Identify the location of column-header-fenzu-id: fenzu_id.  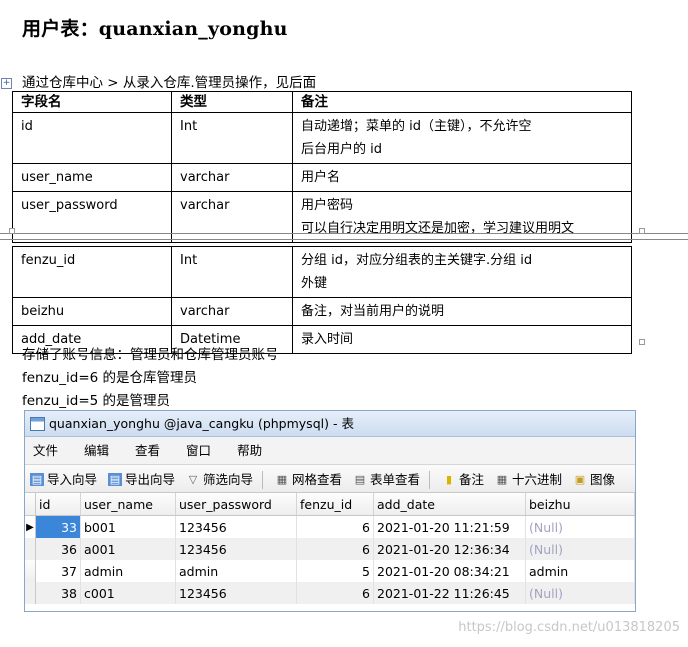
(335, 504).